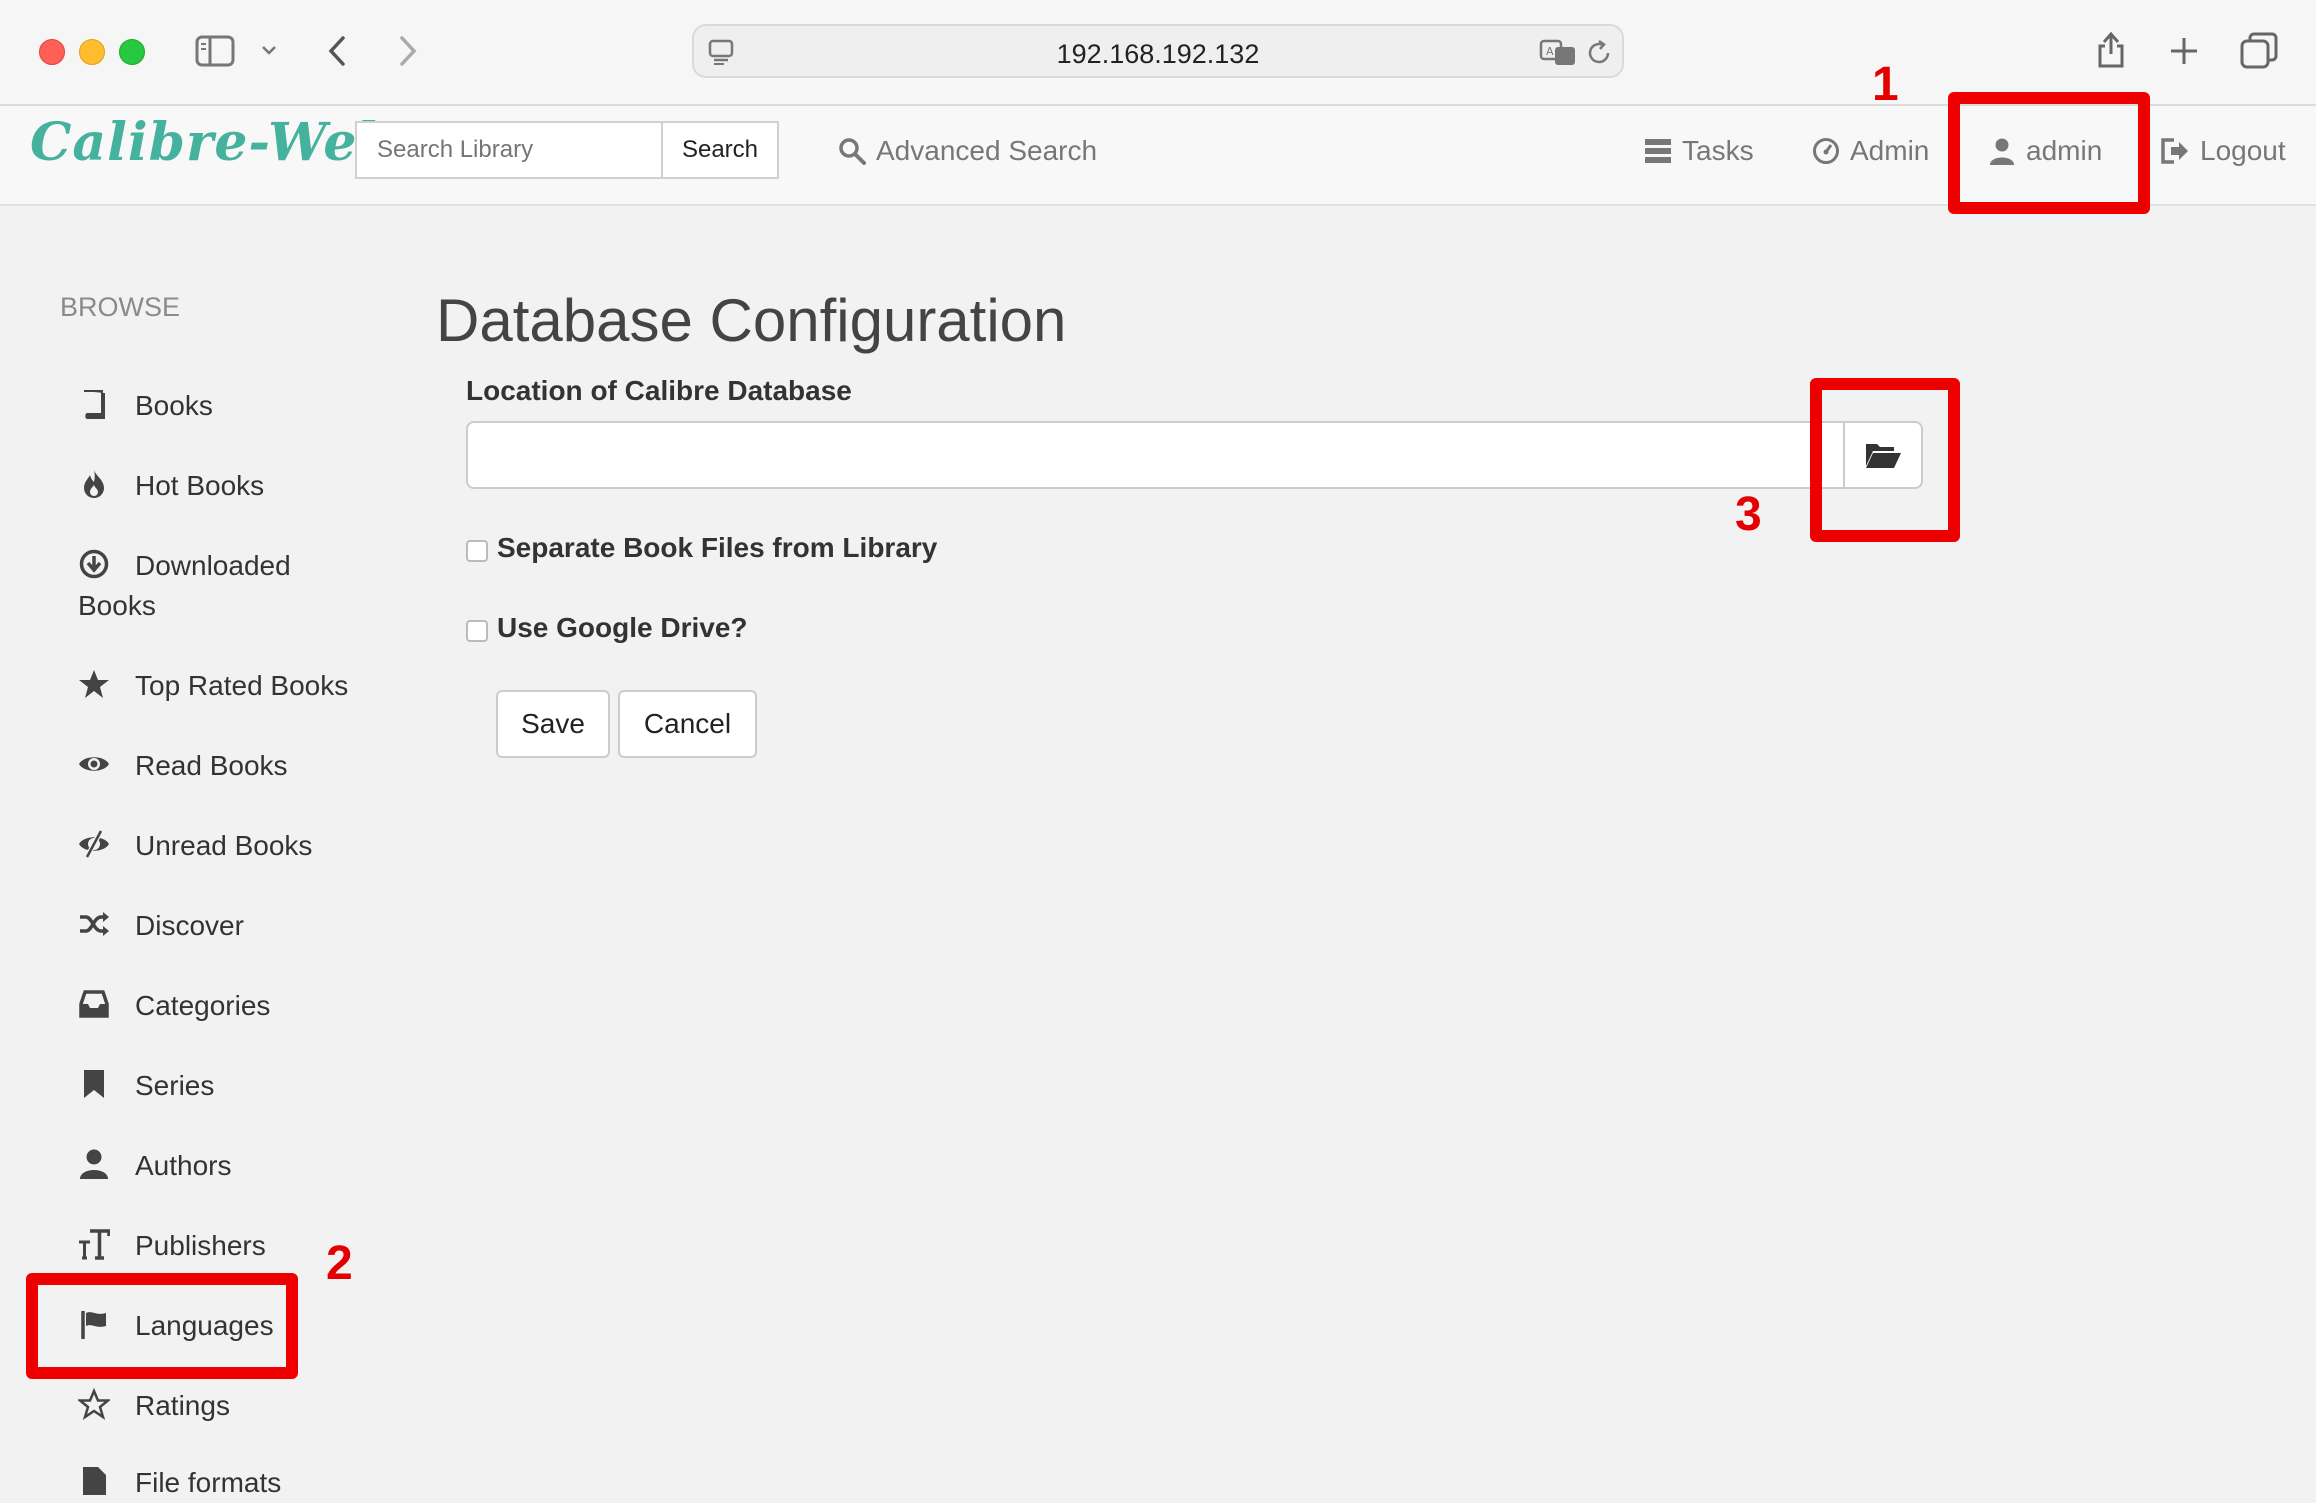 The image size is (2316, 1503). Describe the element at coordinates (94, 924) in the screenshot. I see `shuffle-icon` at that location.